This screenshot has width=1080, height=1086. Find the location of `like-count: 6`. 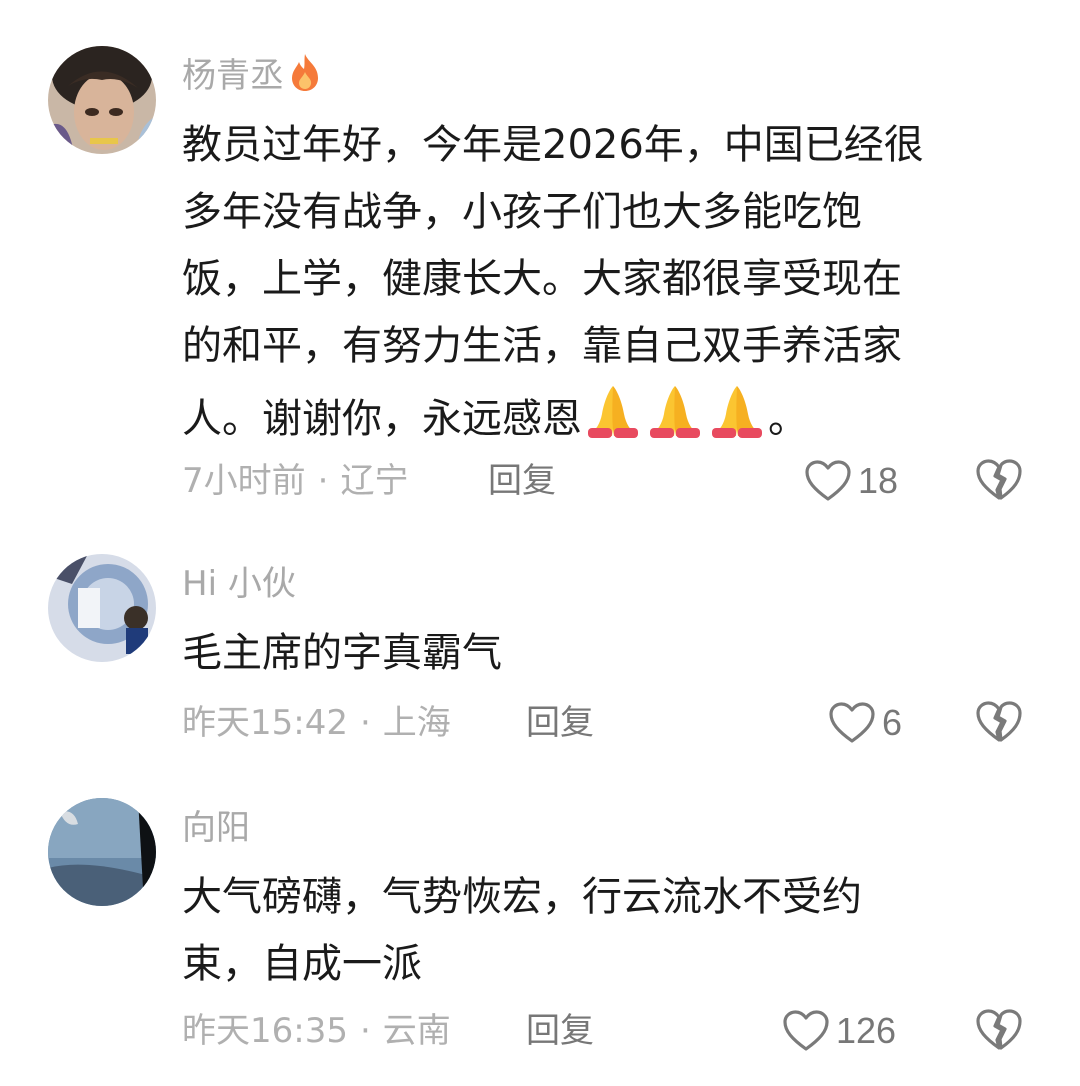

like-count: 6 is located at coordinates (892, 722).